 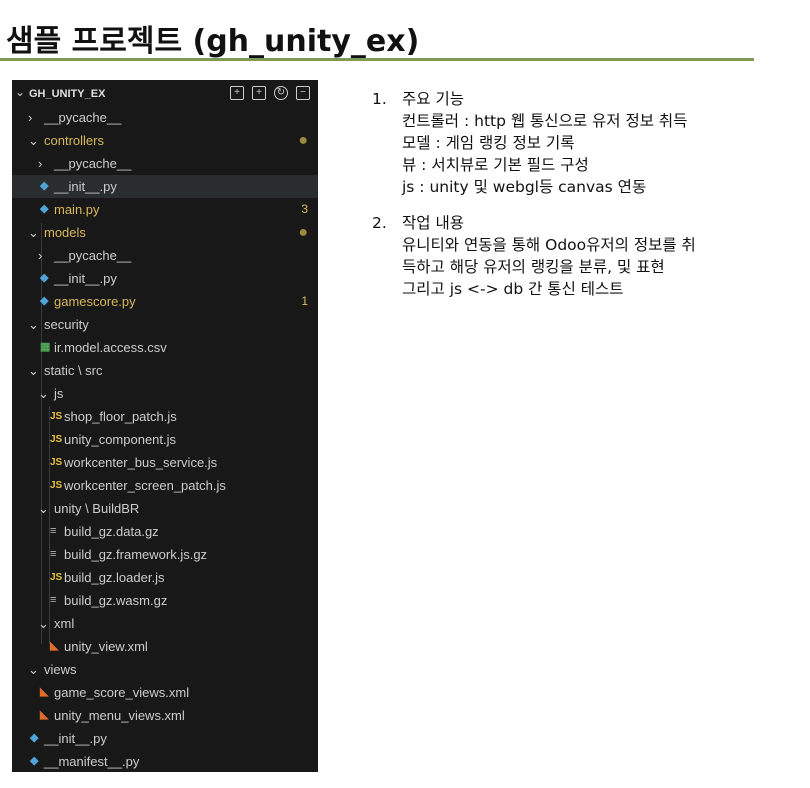 What do you see at coordinates (379, 99) in the screenshot?
I see `note-number: 1.` at bounding box center [379, 99].